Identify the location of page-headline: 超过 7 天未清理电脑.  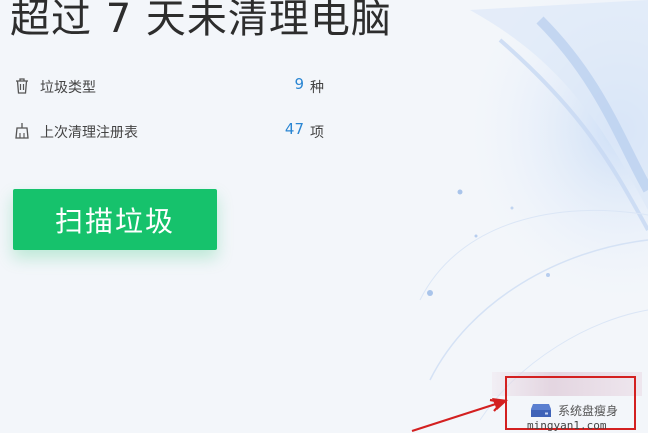
(201, 21).